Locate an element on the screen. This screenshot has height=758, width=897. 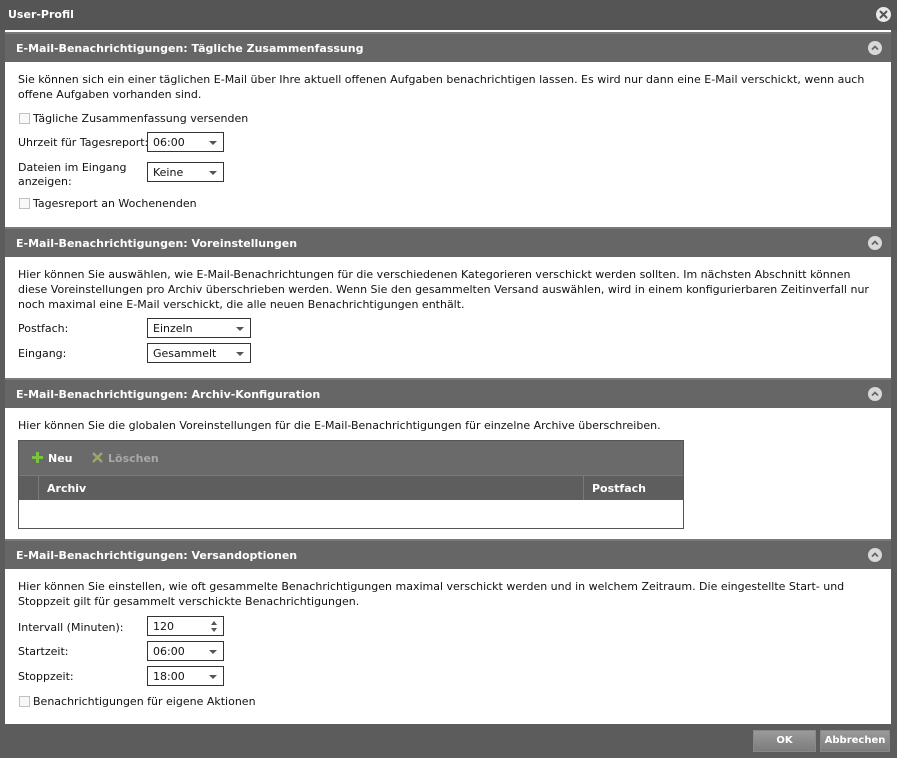
weekends-label: Tagesreport an Wochenenden is located at coordinates (115, 203).